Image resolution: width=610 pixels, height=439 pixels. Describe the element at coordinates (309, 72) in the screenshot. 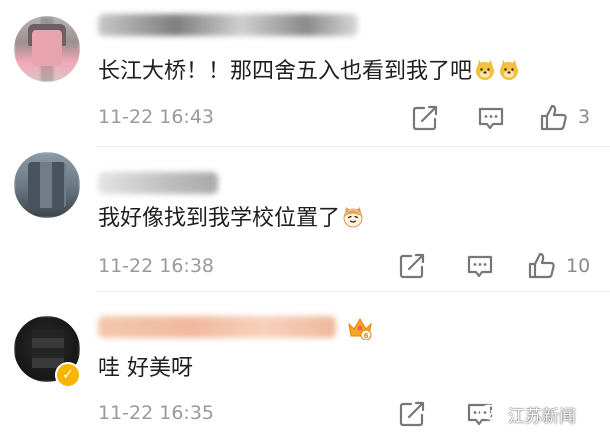

I see `comment-text: 长江大桥！！那四舍五入也看到我了吧` at that location.